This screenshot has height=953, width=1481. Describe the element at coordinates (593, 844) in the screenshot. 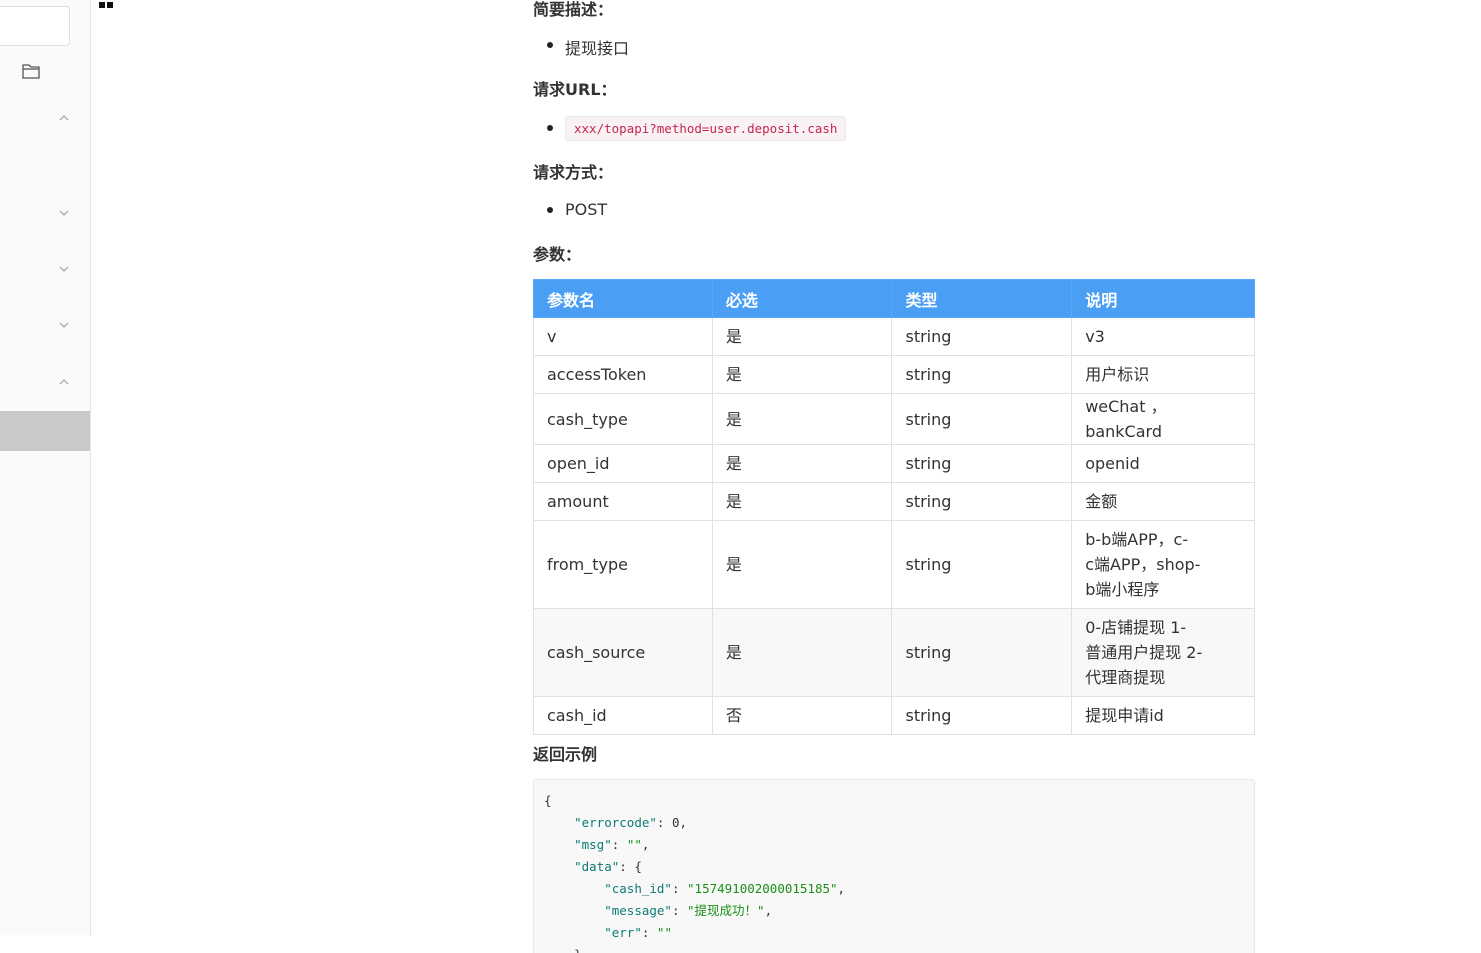

I see `code-key: "msg"` at that location.